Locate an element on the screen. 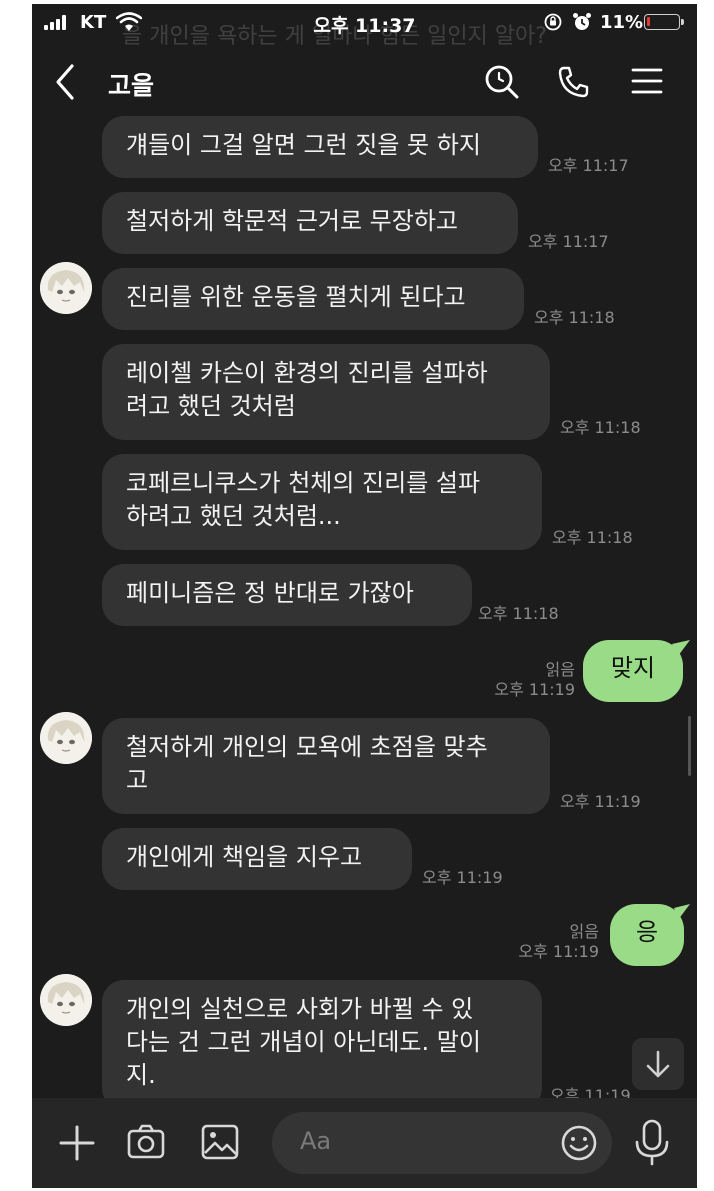  scrollbar is located at coordinates (689, 746).